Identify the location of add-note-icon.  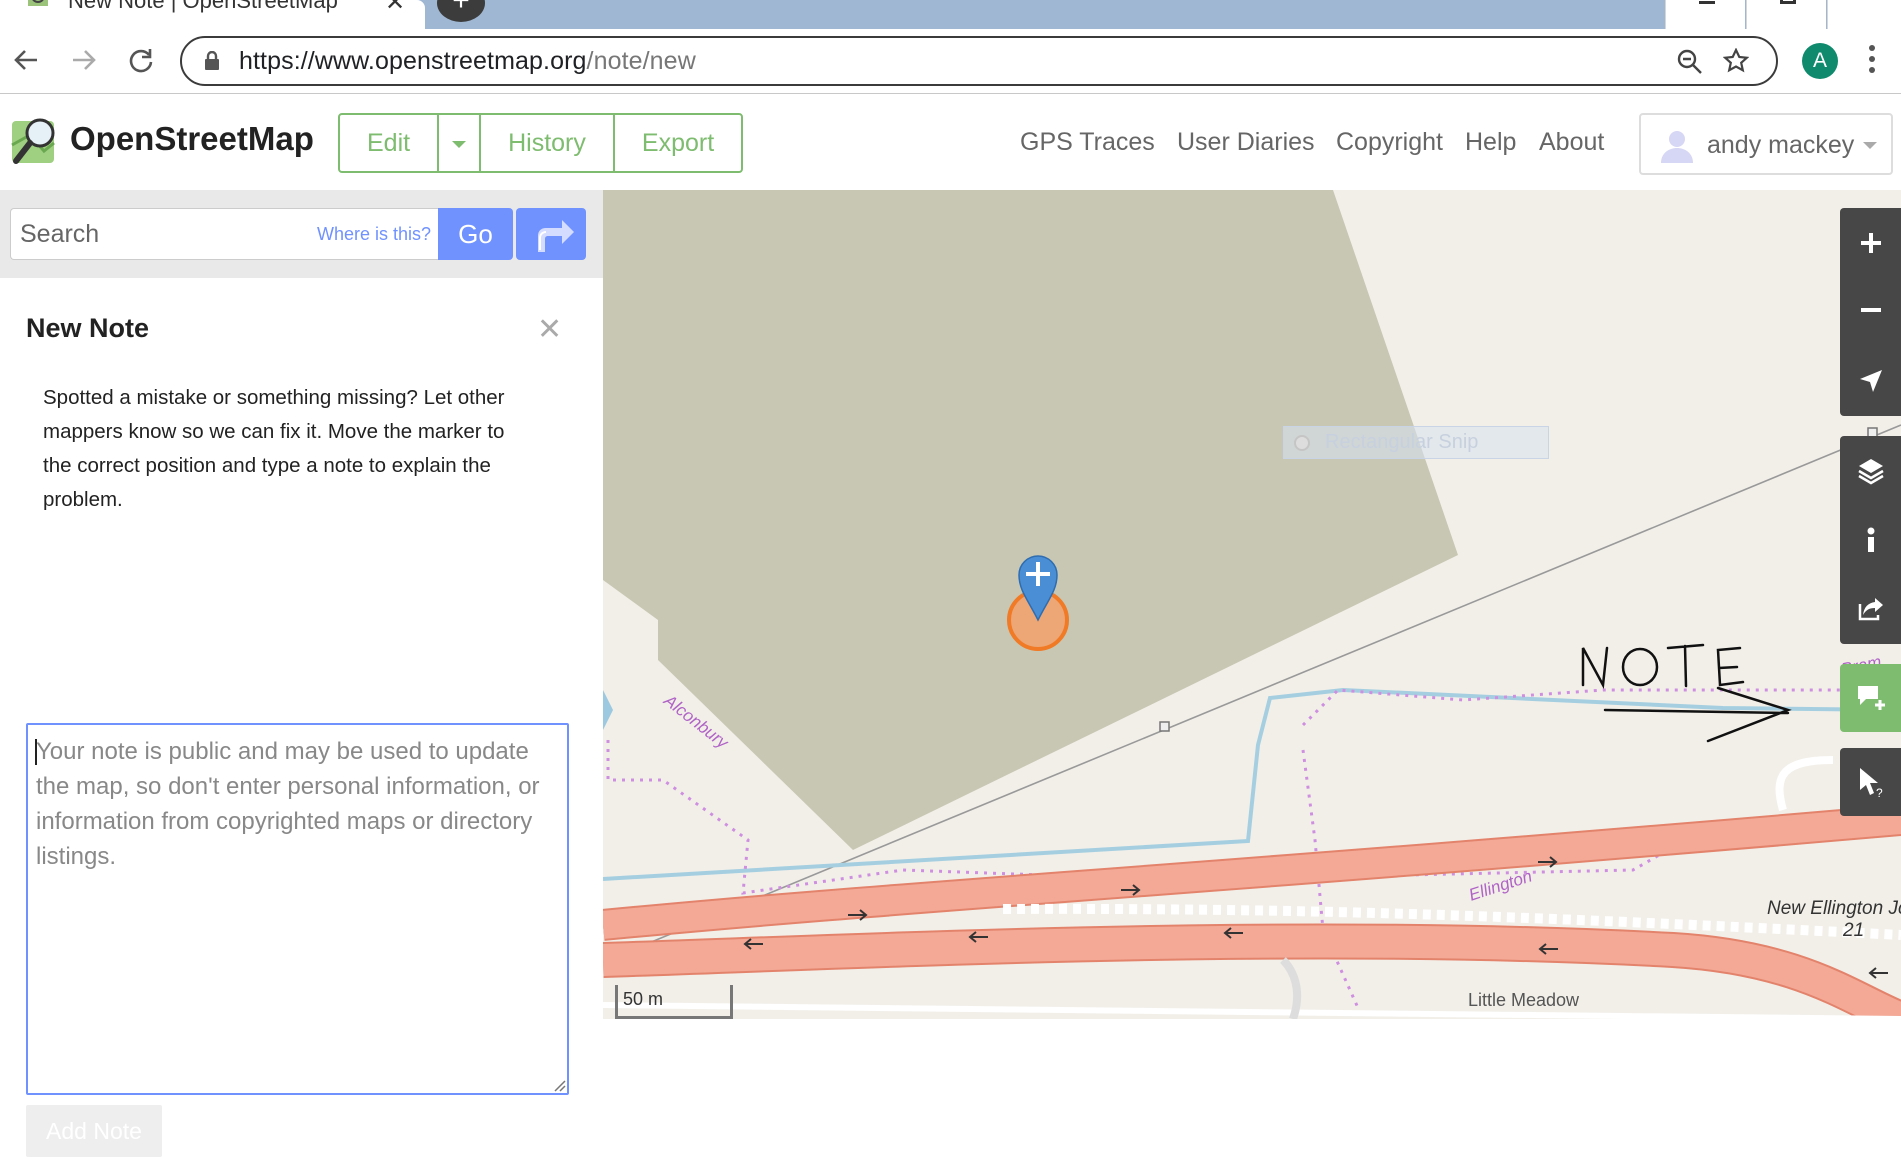
(1871, 698).